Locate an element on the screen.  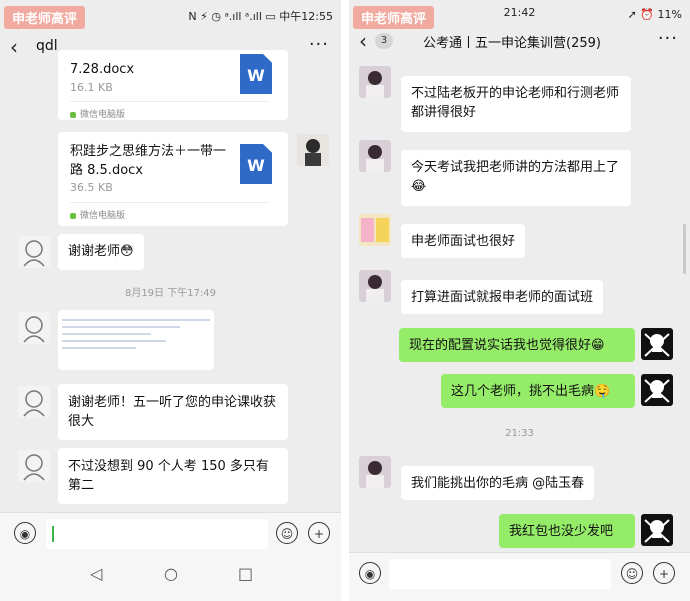
message-bubble: 我们能挑出你的毛病 @陆玉春 is located at coordinates (498, 483).